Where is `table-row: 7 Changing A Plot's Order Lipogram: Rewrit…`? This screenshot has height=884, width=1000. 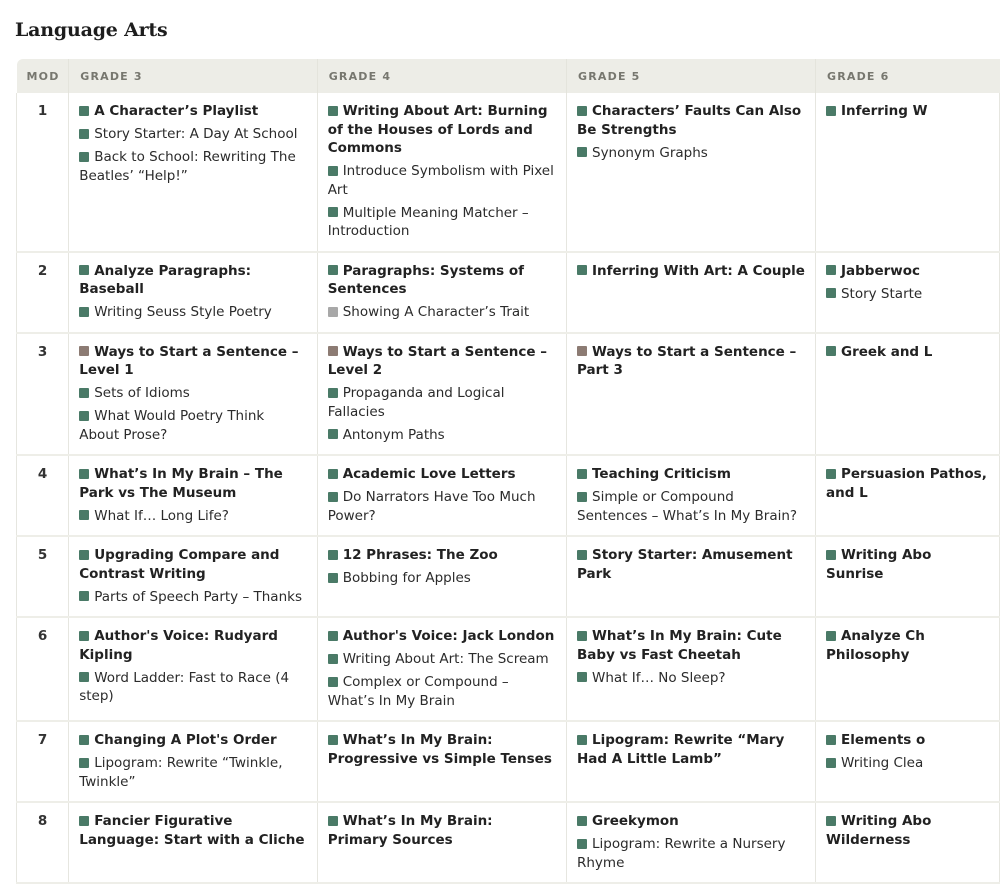
table-row: 7 Changing A Plot's Order Lipogram: Rewrit… is located at coordinates (507, 762).